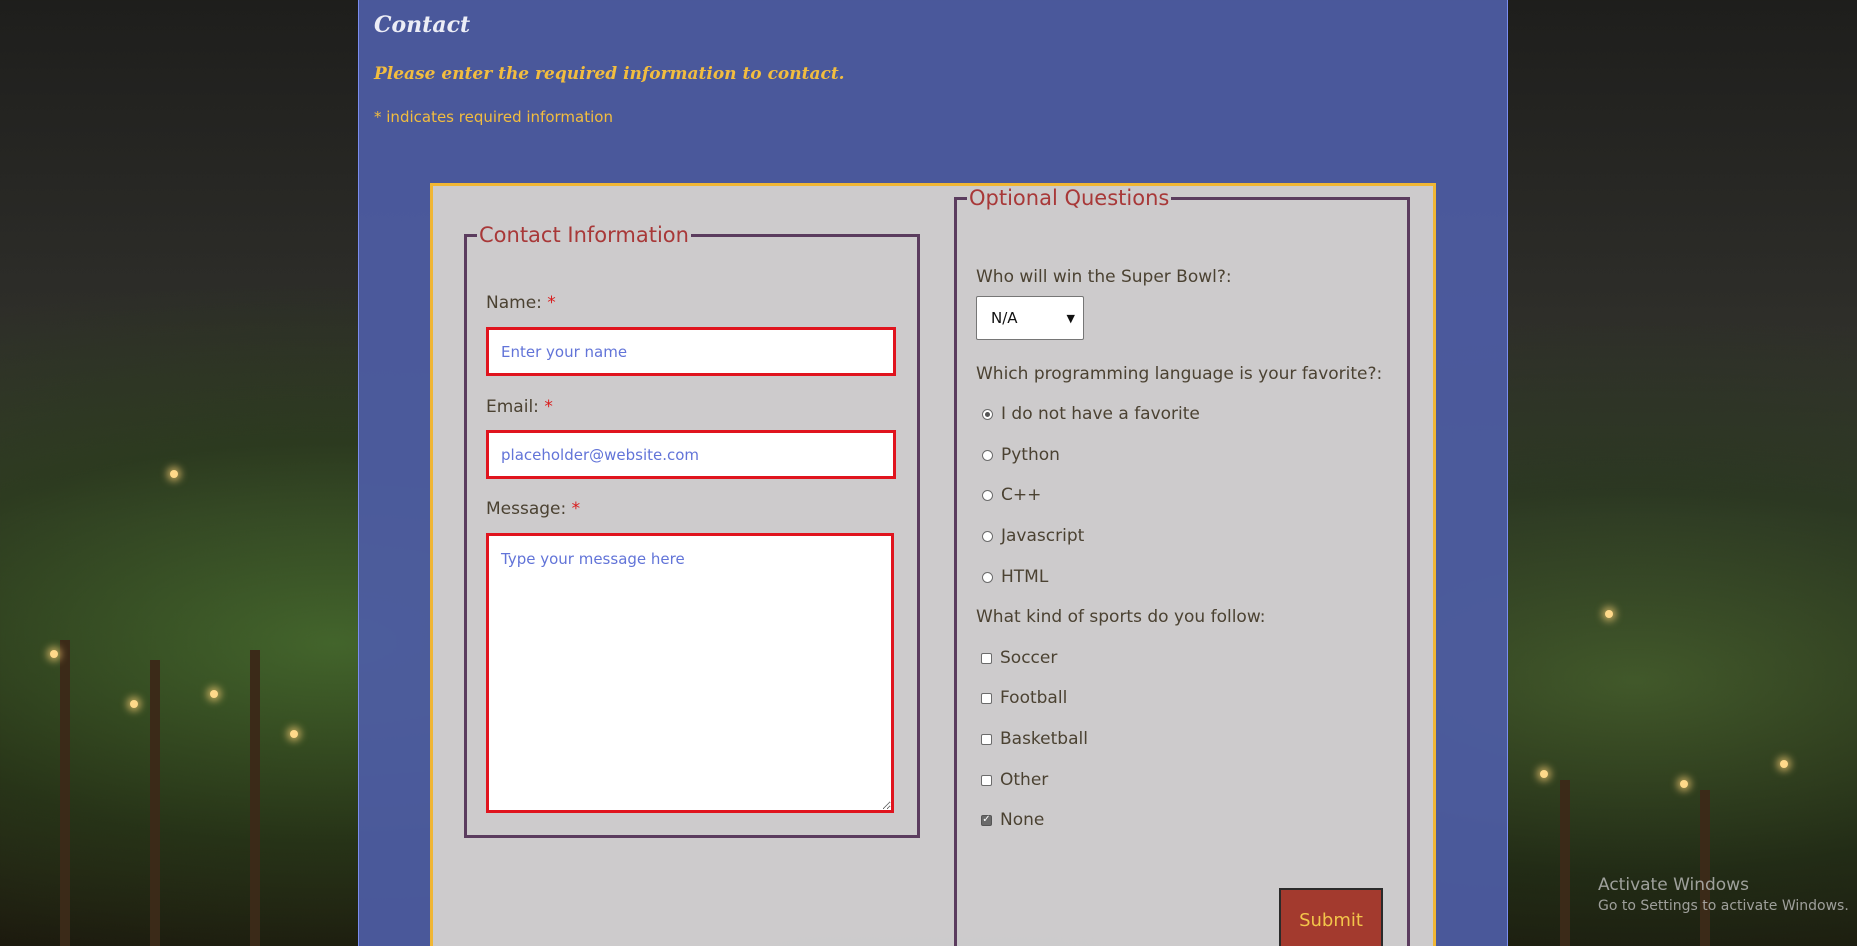  What do you see at coordinates (1024, 780) in the screenshot?
I see `checkbox-label: Other` at bounding box center [1024, 780].